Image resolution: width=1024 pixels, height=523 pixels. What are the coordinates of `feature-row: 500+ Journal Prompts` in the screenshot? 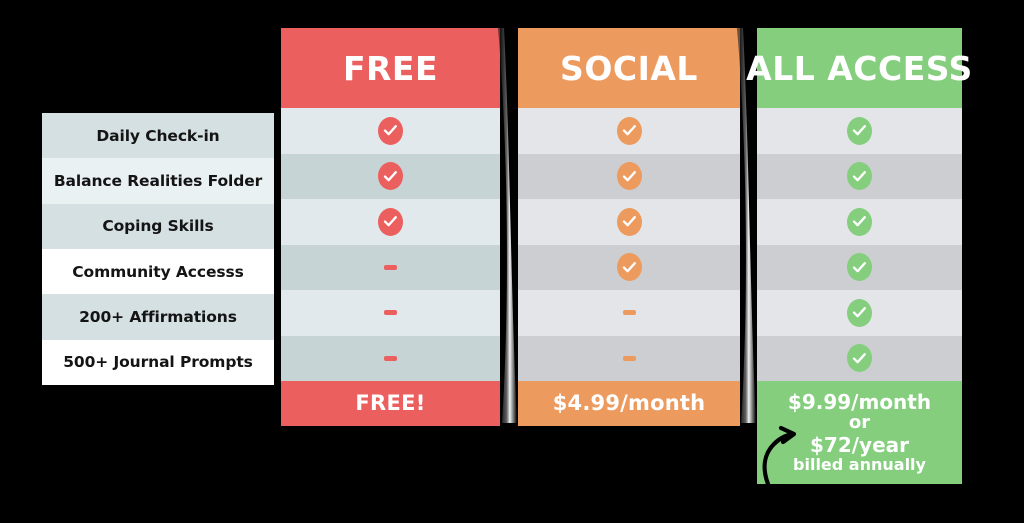 It's located at (158, 362).